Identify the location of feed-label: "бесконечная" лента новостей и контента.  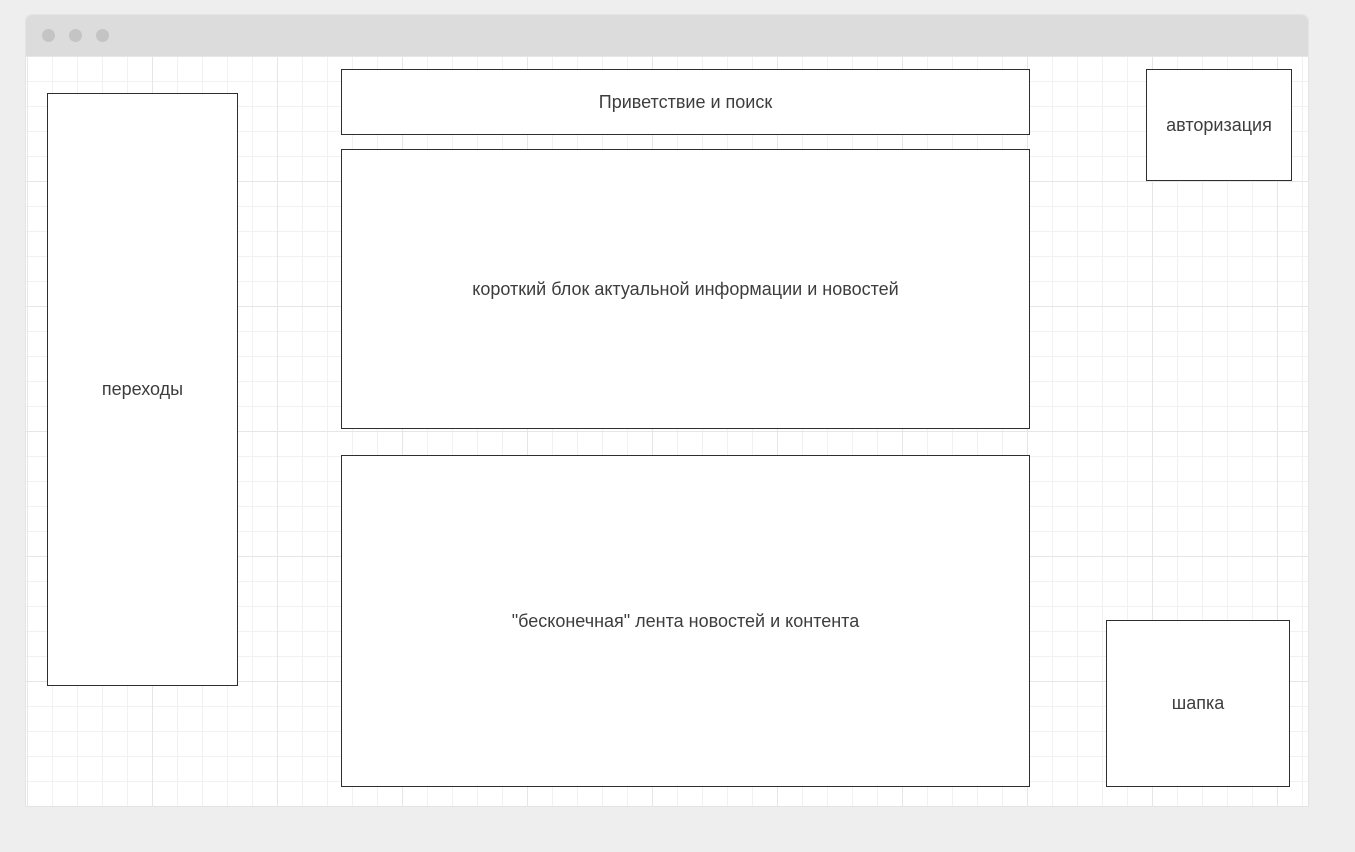
(685, 620).